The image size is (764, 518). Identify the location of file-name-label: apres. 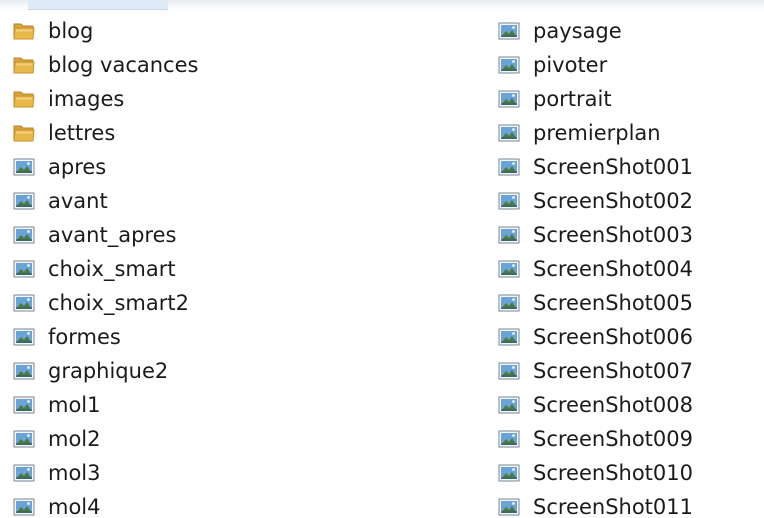
(77, 167).